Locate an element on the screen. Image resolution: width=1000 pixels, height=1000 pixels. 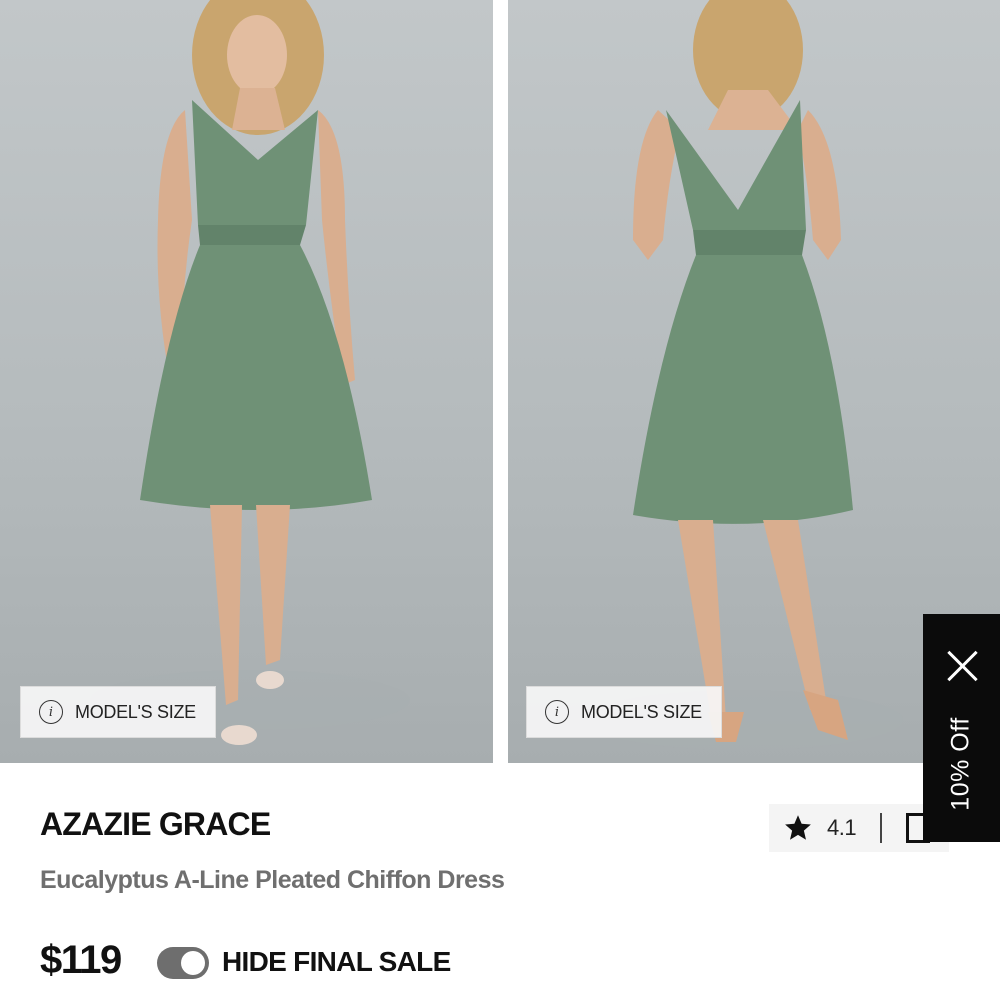
product-title: Eucalyptus A-Line Pleated Chiffon Dress is located at coordinates (272, 880).